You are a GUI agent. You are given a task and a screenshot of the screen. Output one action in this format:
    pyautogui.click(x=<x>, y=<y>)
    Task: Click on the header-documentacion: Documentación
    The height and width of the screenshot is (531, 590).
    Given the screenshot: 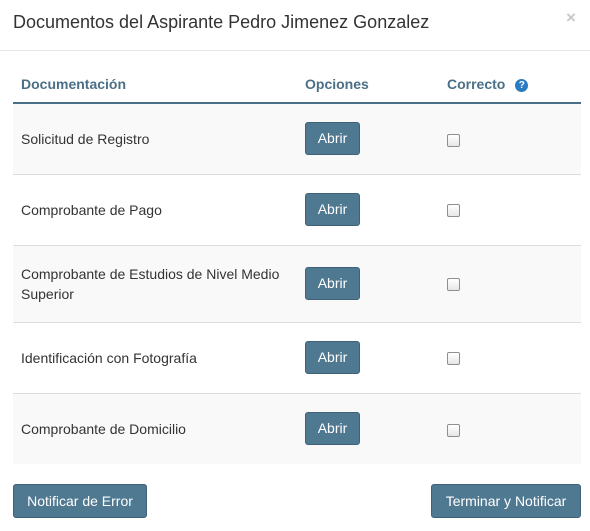 What is the action you would take?
    pyautogui.click(x=155, y=84)
    